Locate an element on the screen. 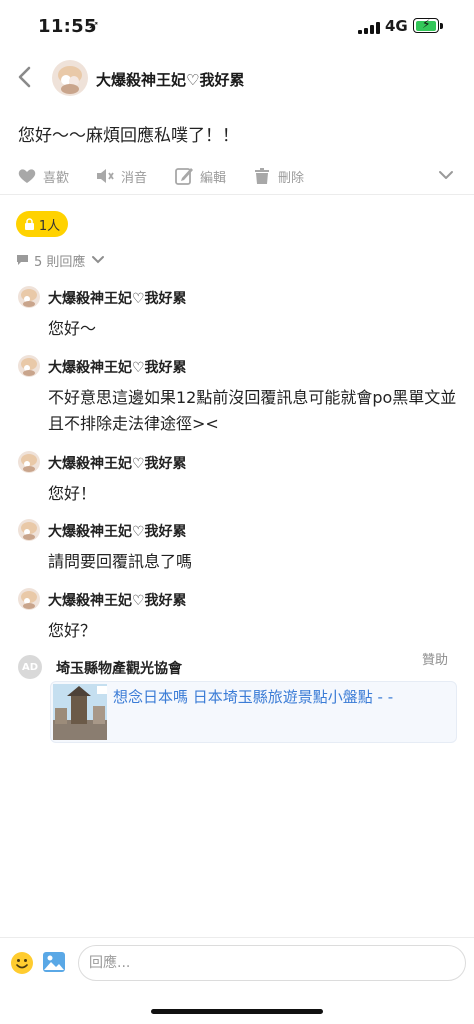 Image resolution: width=474 pixels, height=1024 pixels. avatar is located at coordinates (70, 78).